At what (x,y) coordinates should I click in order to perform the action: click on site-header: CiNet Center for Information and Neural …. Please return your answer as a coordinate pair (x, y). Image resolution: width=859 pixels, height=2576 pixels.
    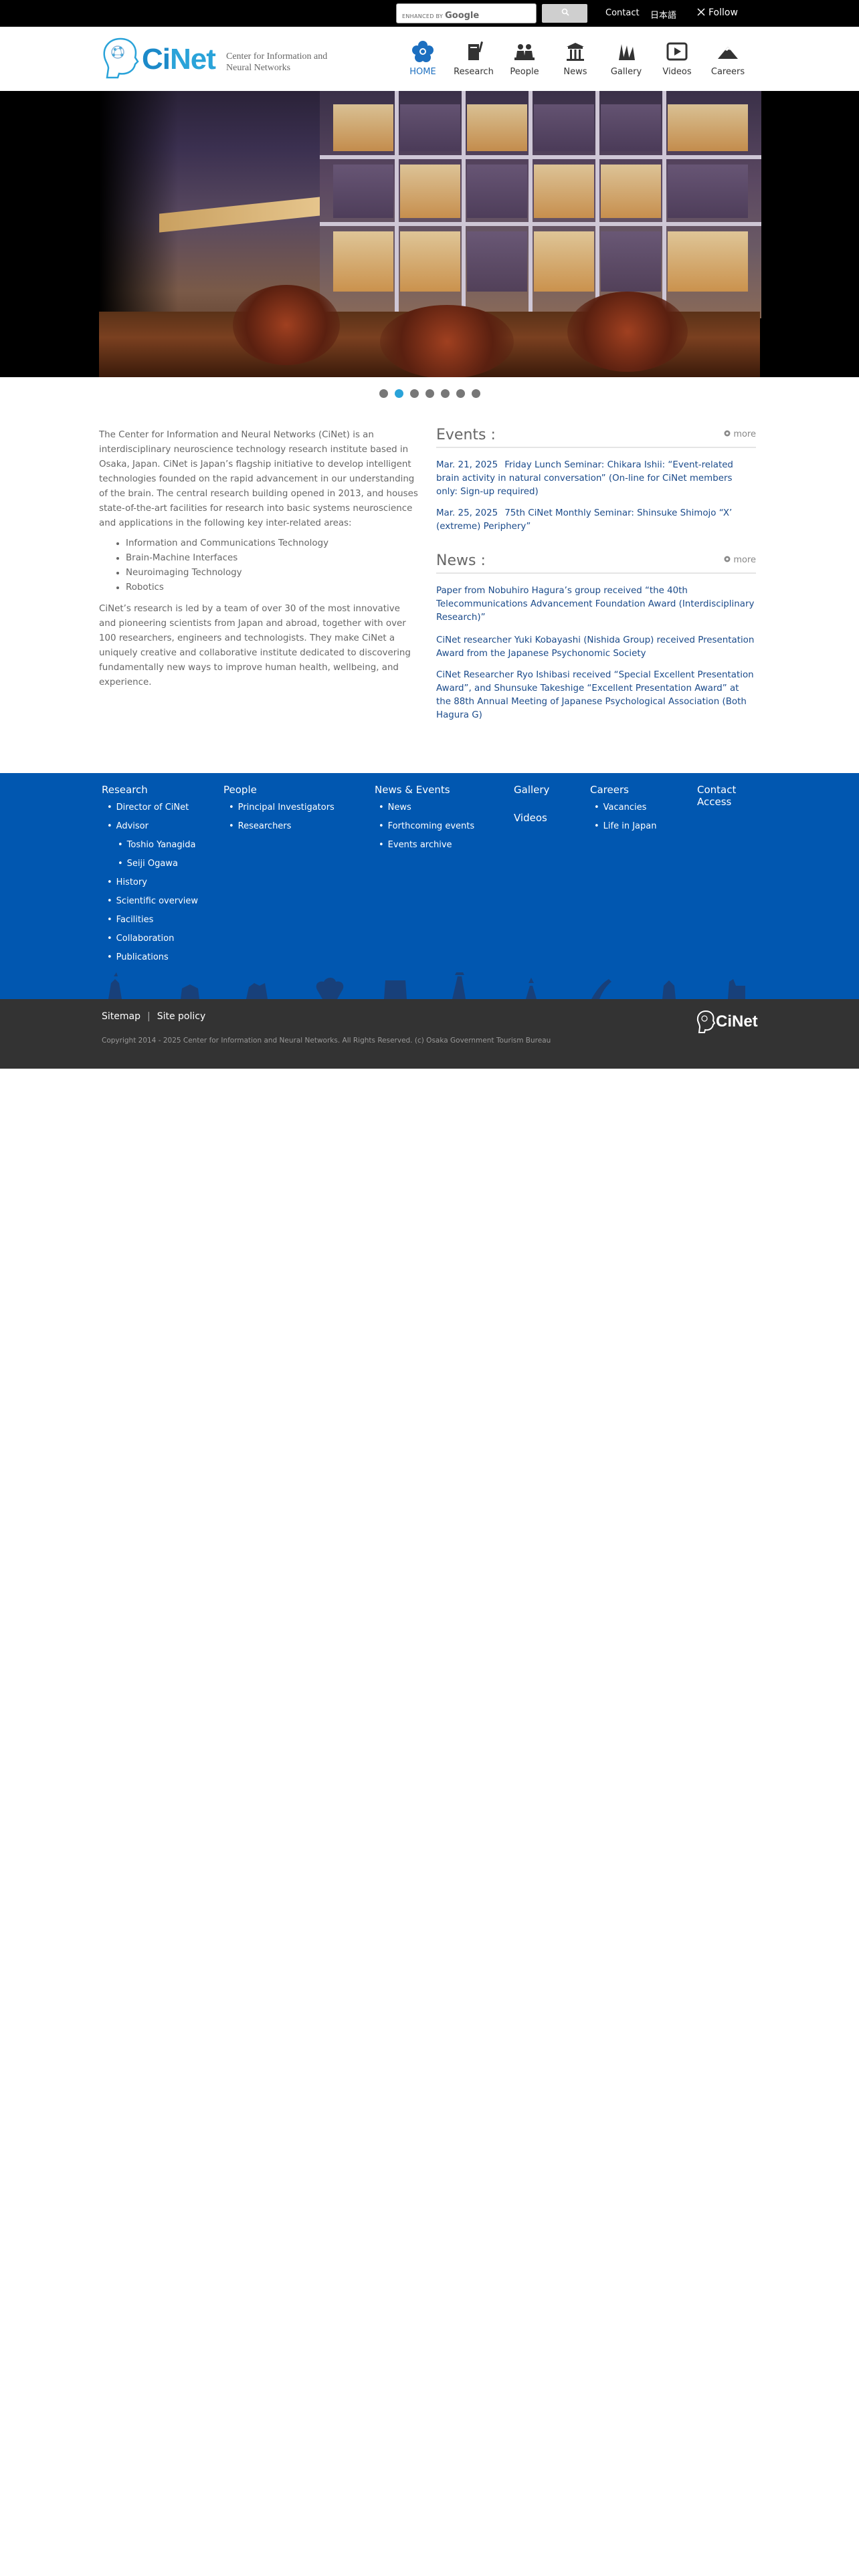
    Looking at the image, I should click on (429, 59).